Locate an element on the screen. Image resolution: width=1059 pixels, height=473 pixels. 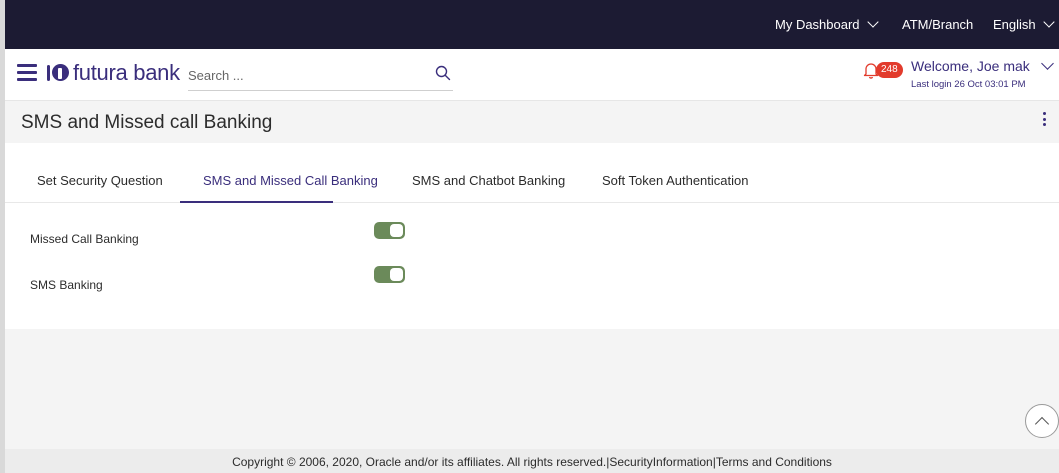
page-title: SMS and Missed call Banking is located at coordinates (147, 122).